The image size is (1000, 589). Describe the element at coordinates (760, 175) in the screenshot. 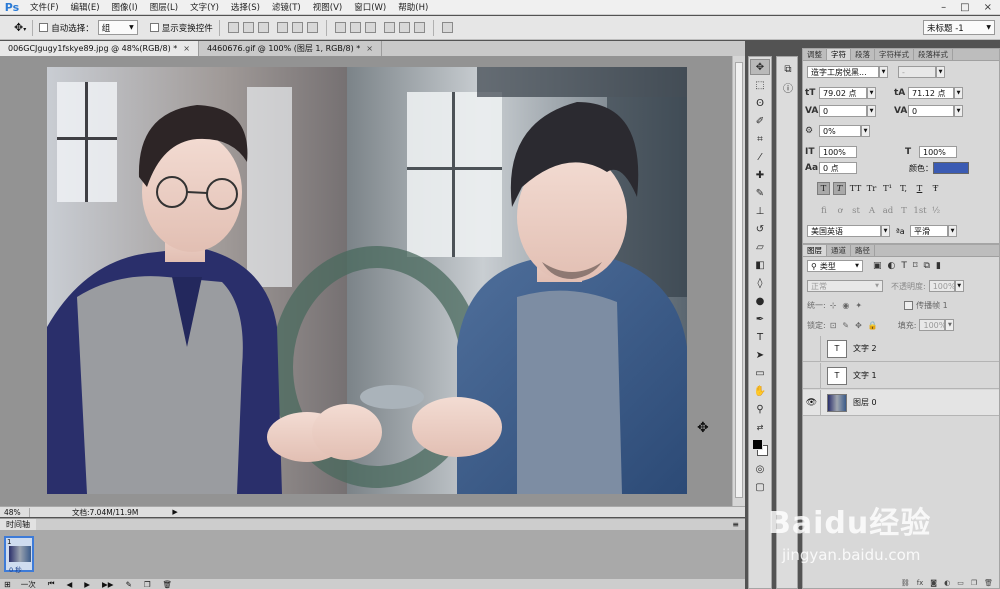

I see `healing-brush-tool-icon: ✚` at that location.